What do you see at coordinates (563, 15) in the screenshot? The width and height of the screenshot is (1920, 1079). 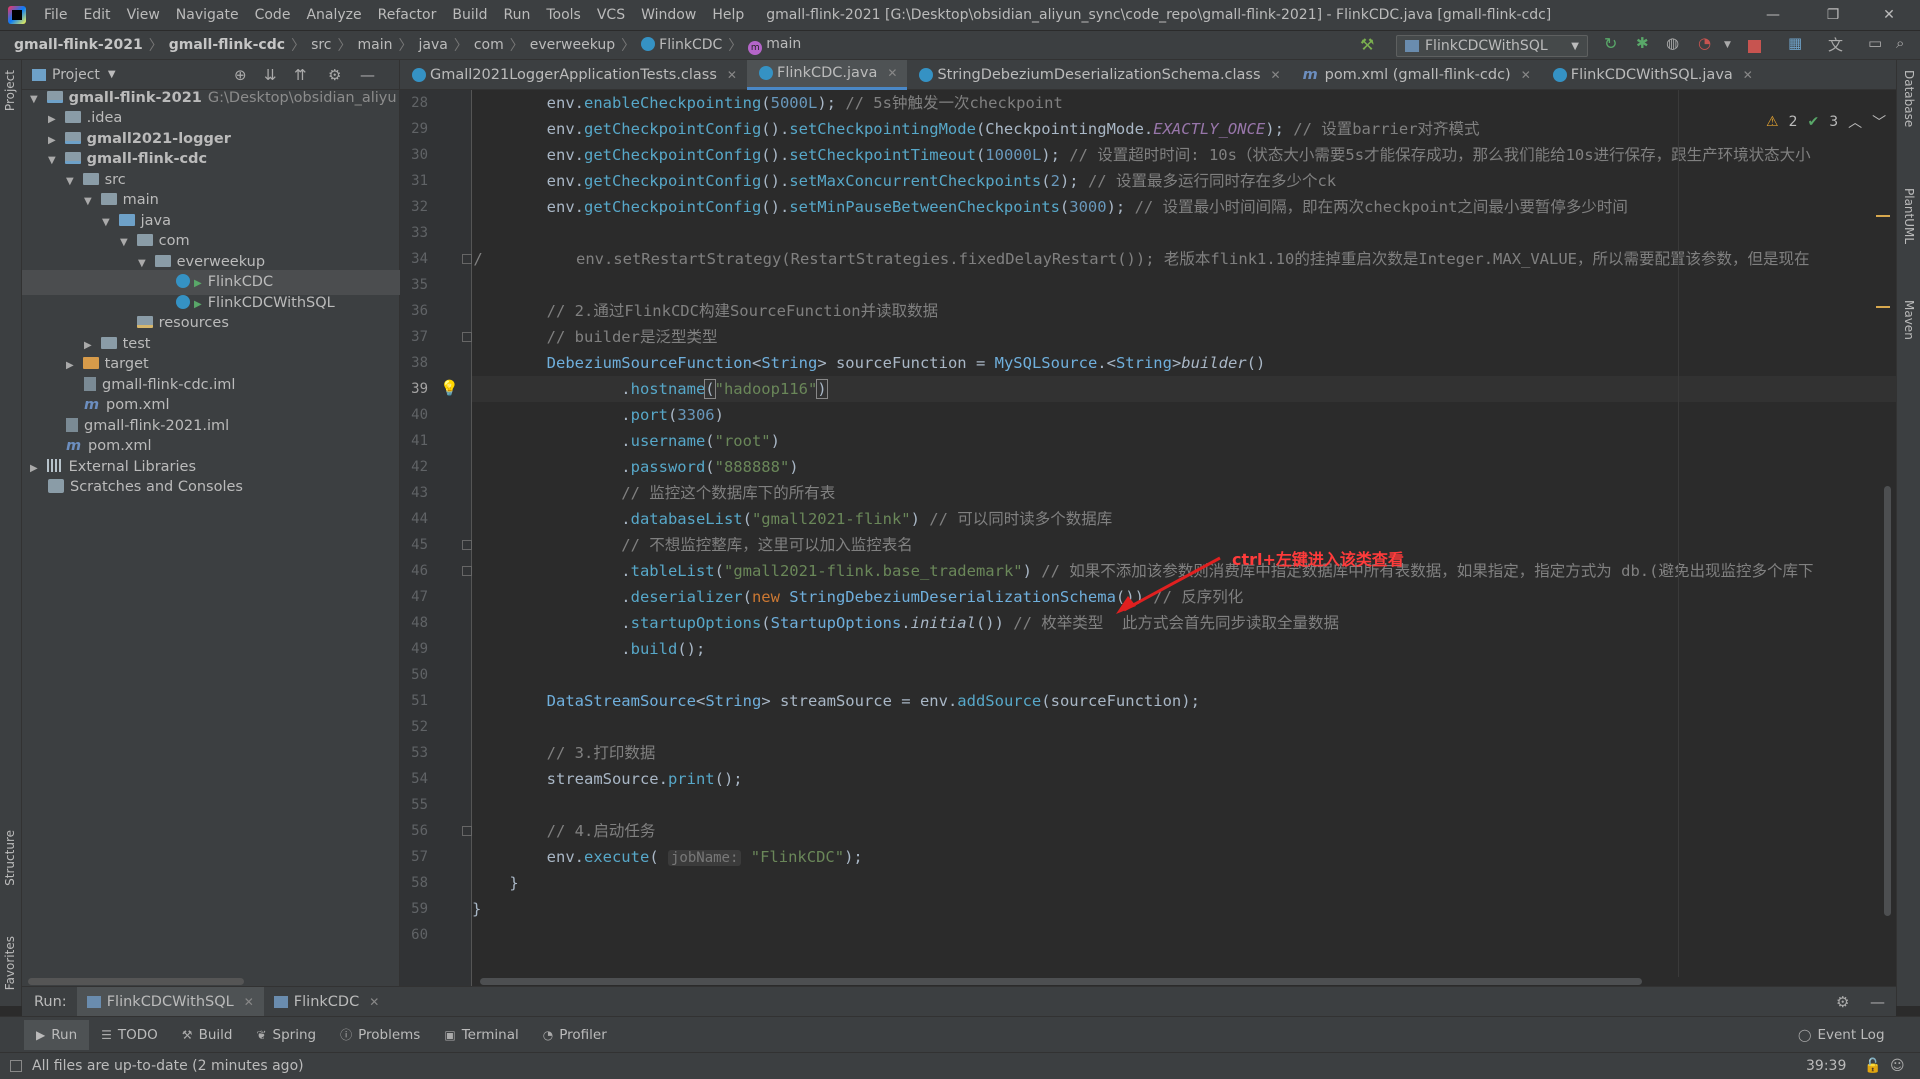 I see `menu-tools: Tools` at bounding box center [563, 15].